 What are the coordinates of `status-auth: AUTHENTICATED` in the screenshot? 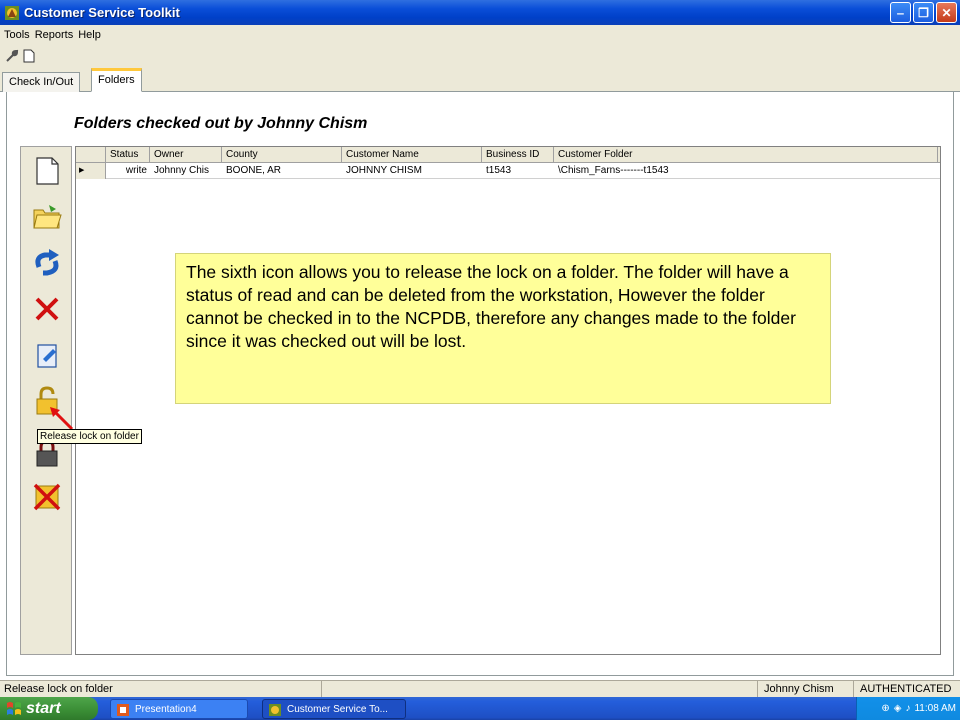 It's located at (906, 689).